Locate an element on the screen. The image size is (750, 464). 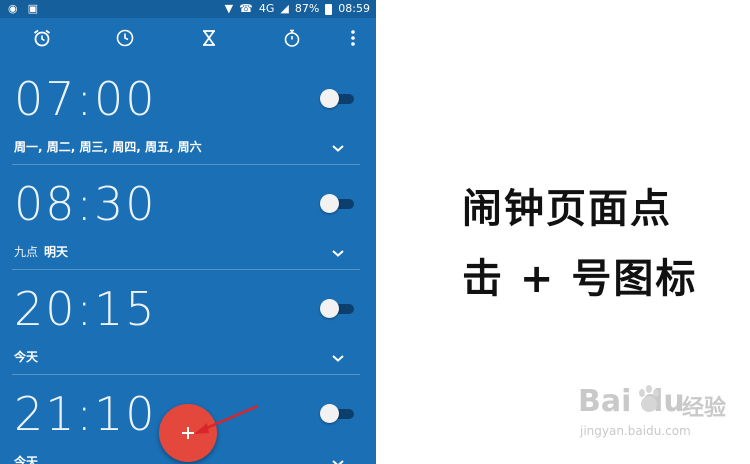
status-bar: ◉ ▣ ▼ ☎ 4G ◢ 87% 08:59 is located at coordinates (188, 9).